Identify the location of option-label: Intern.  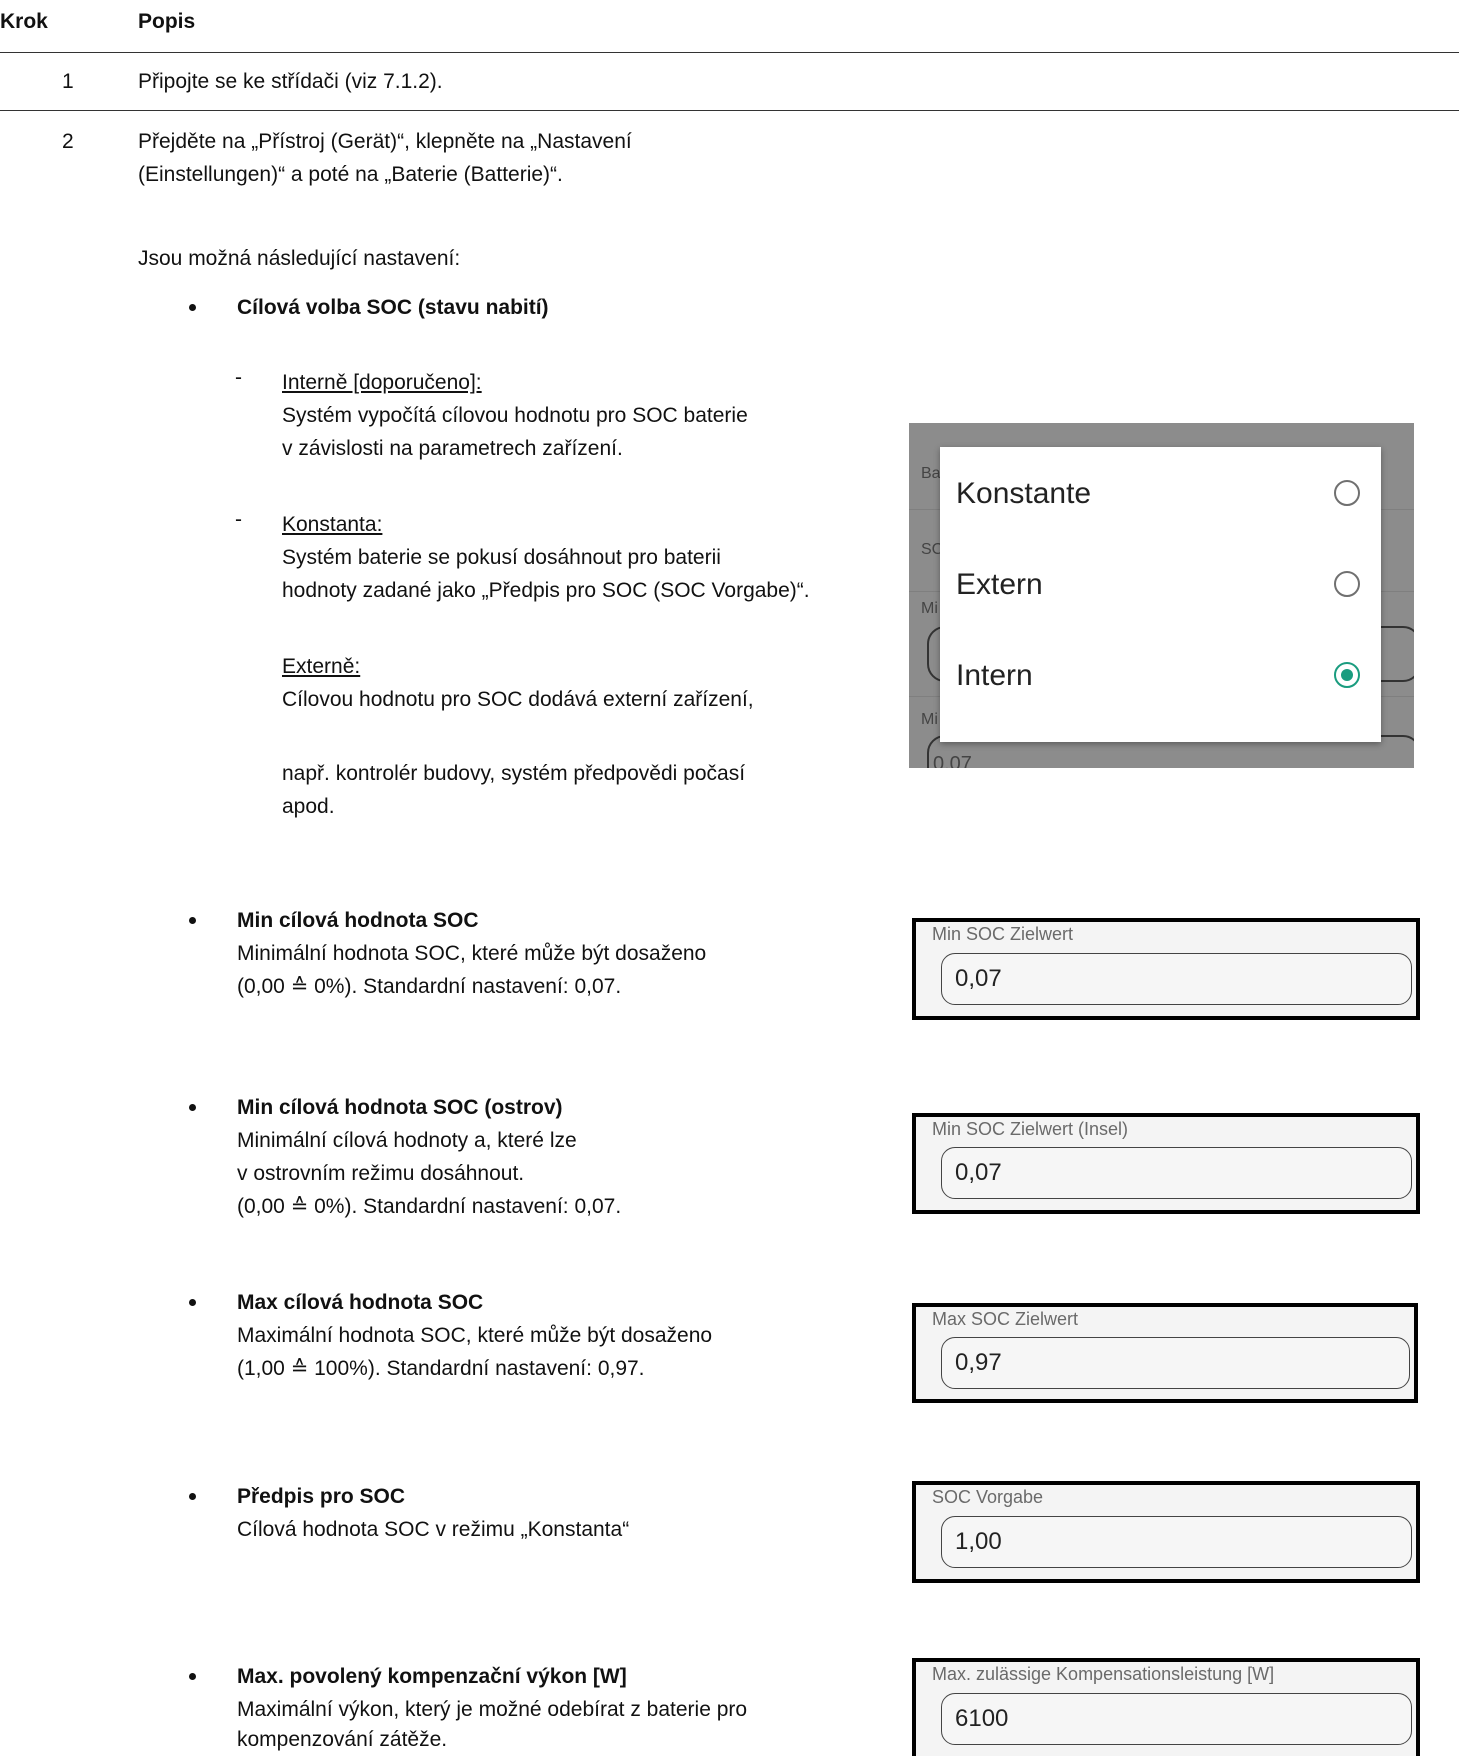
(994, 675).